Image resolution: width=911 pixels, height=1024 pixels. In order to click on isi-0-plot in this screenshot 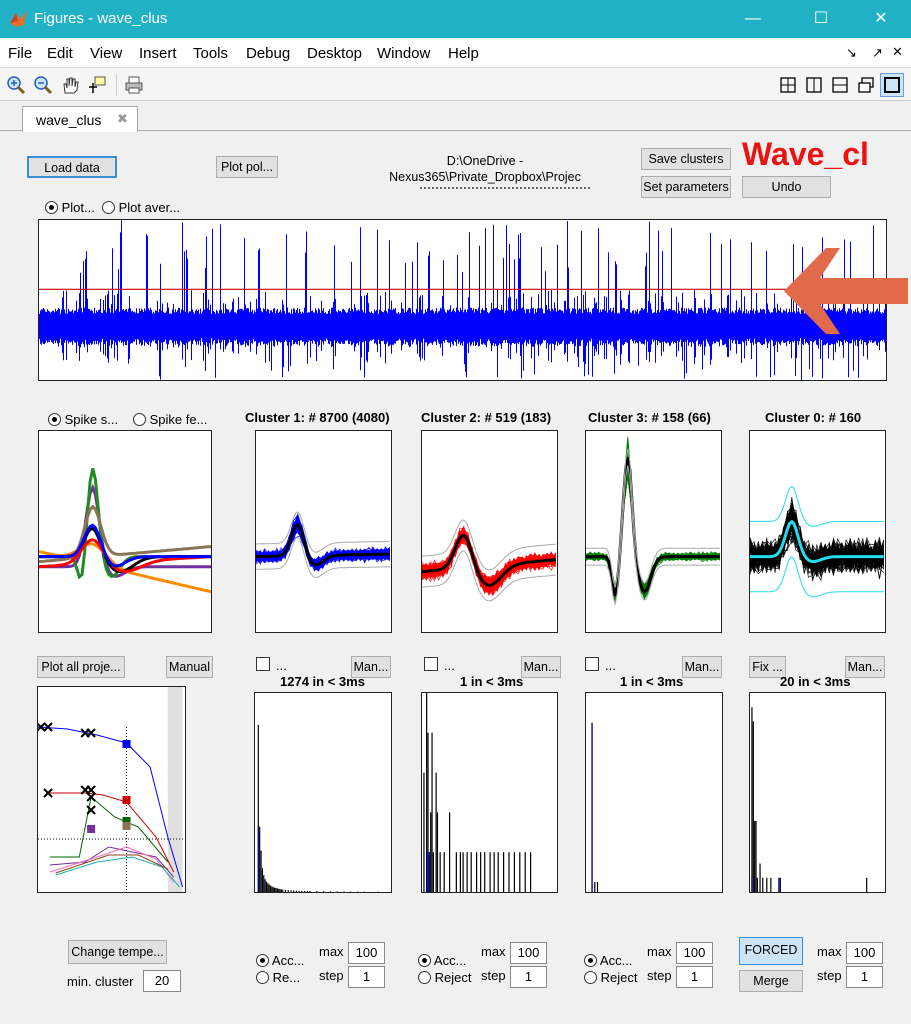, I will do `click(817, 792)`.